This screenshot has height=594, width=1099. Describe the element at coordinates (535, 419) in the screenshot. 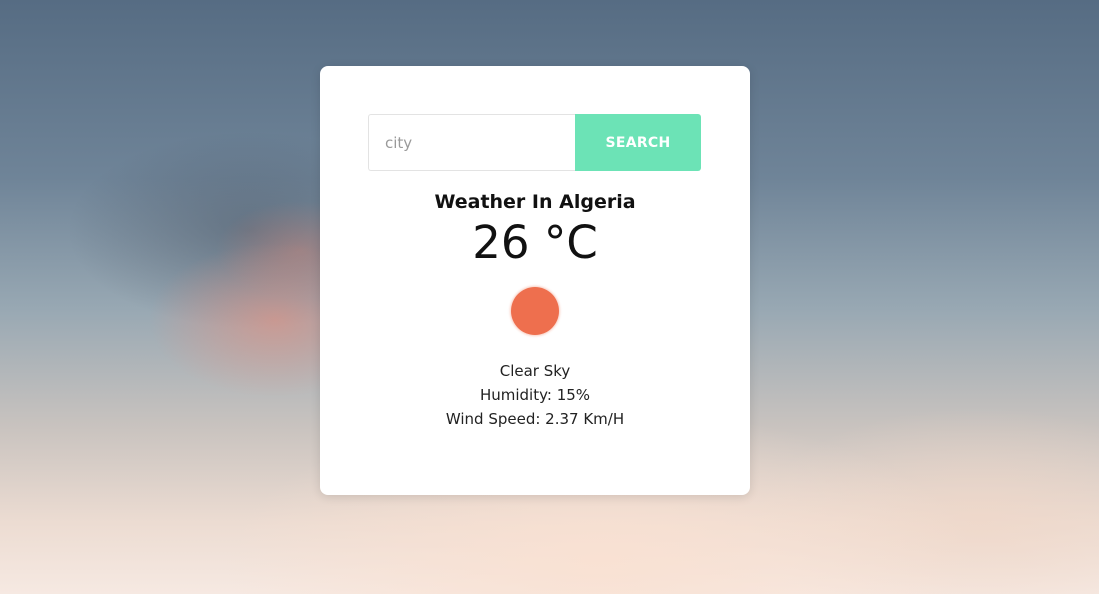

I see `wind-speed-text: Wind Speed: 2.37 Km/H` at that location.